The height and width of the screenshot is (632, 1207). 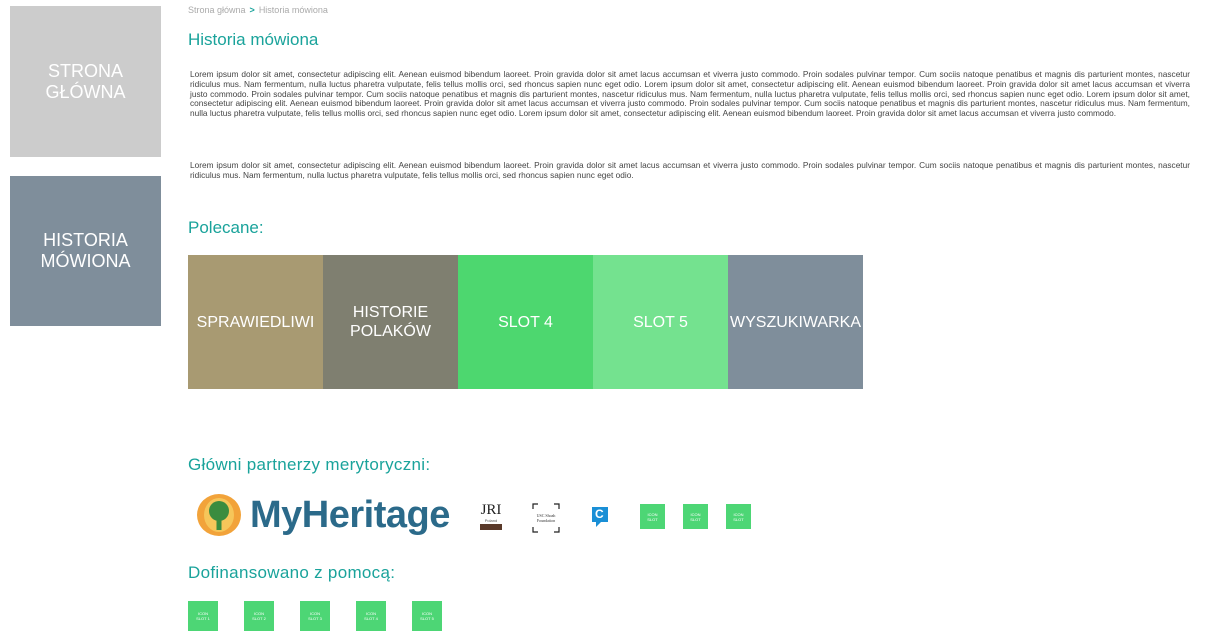 I want to click on partner-icon-slot-2: ICON SLOT, so click(x=695, y=516).